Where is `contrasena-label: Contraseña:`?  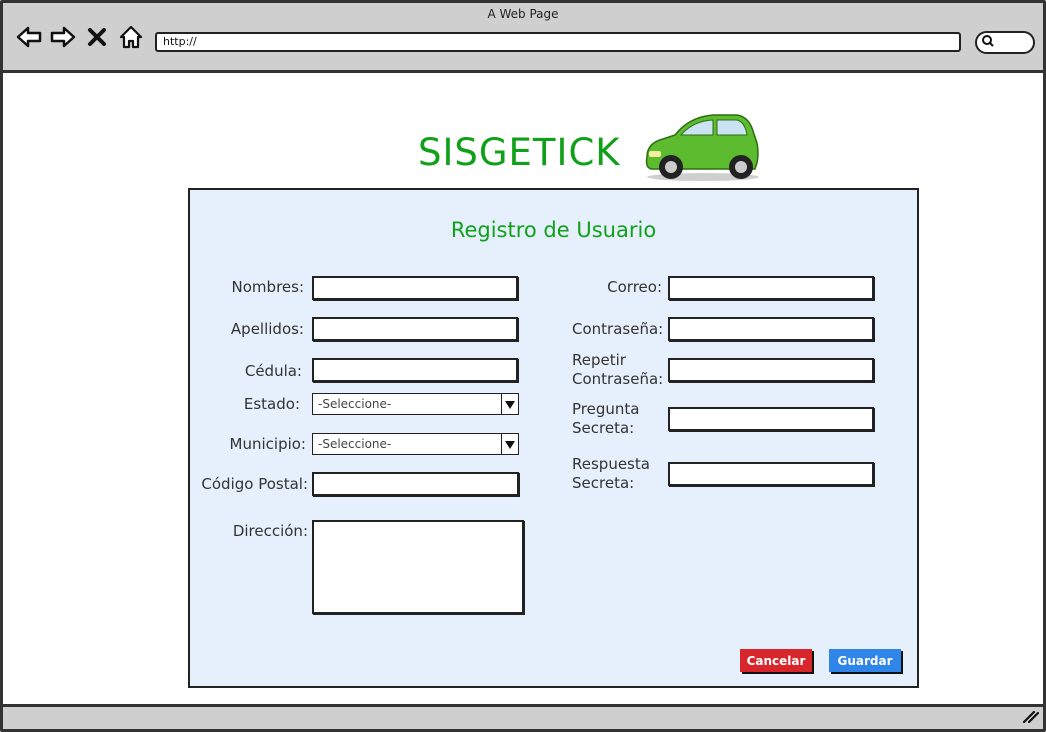 contrasena-label: Contraseña: is located at coordinates (618, 329).